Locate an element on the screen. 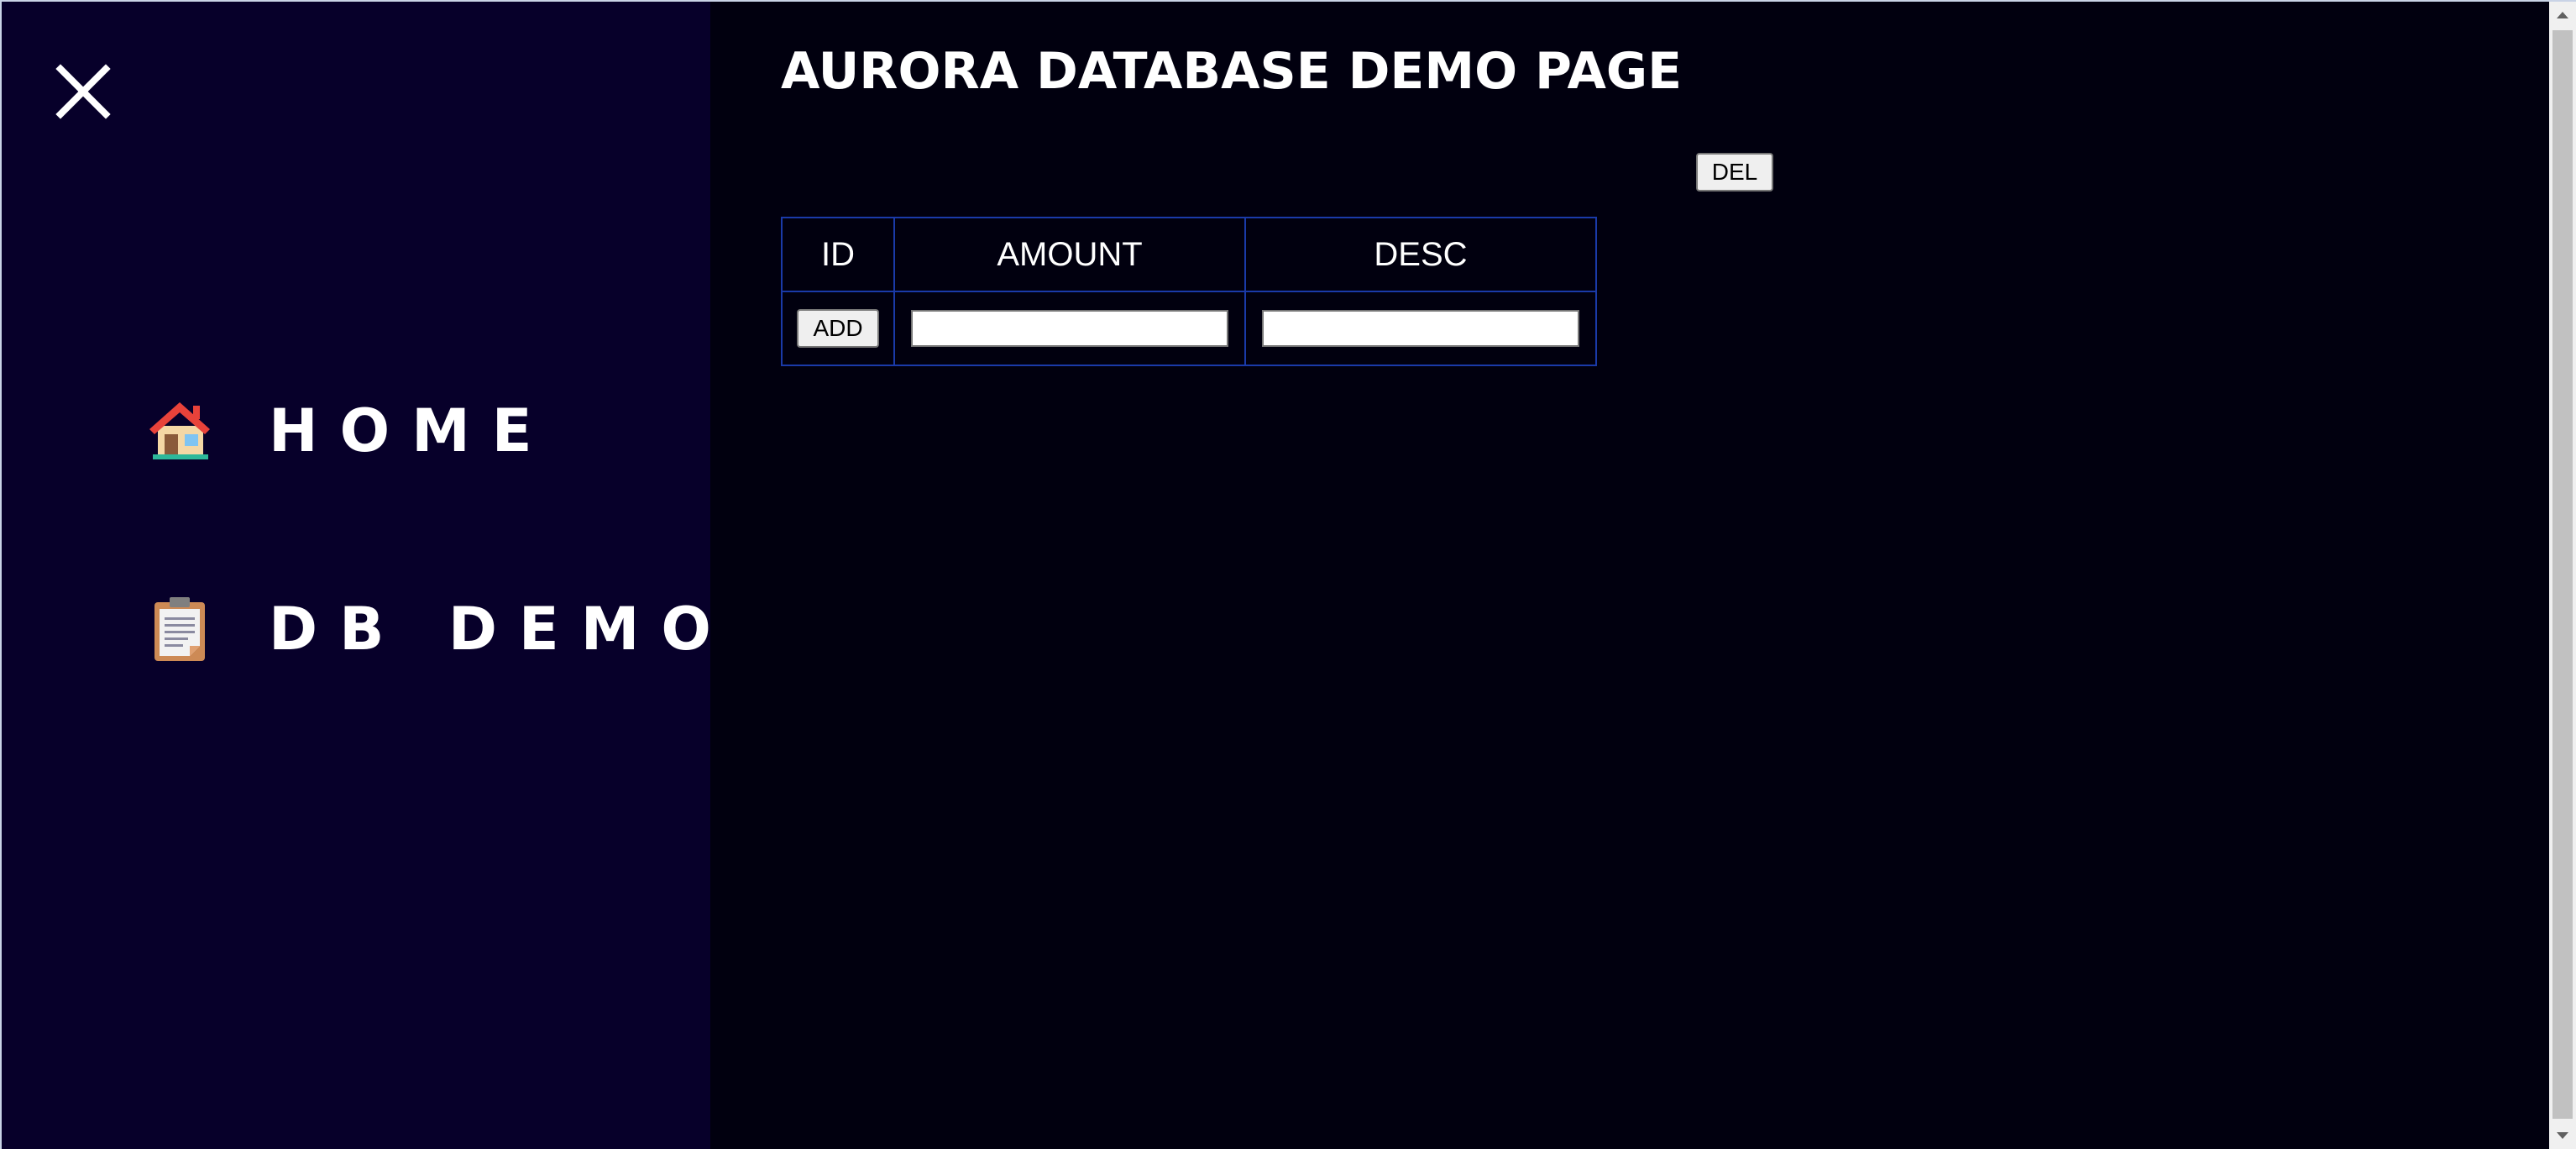  close-sidebar-button is located at coordinates (83, 91).